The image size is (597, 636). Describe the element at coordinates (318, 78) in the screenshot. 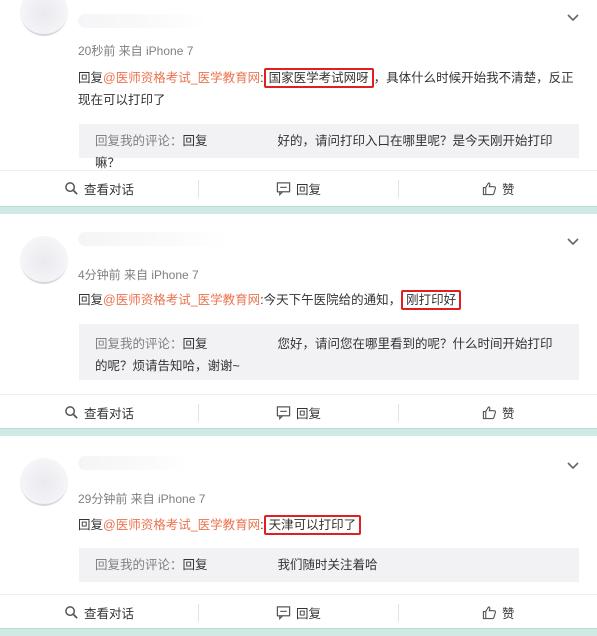

I see `highlighted-text: 国家医学考试网呀` at that location.